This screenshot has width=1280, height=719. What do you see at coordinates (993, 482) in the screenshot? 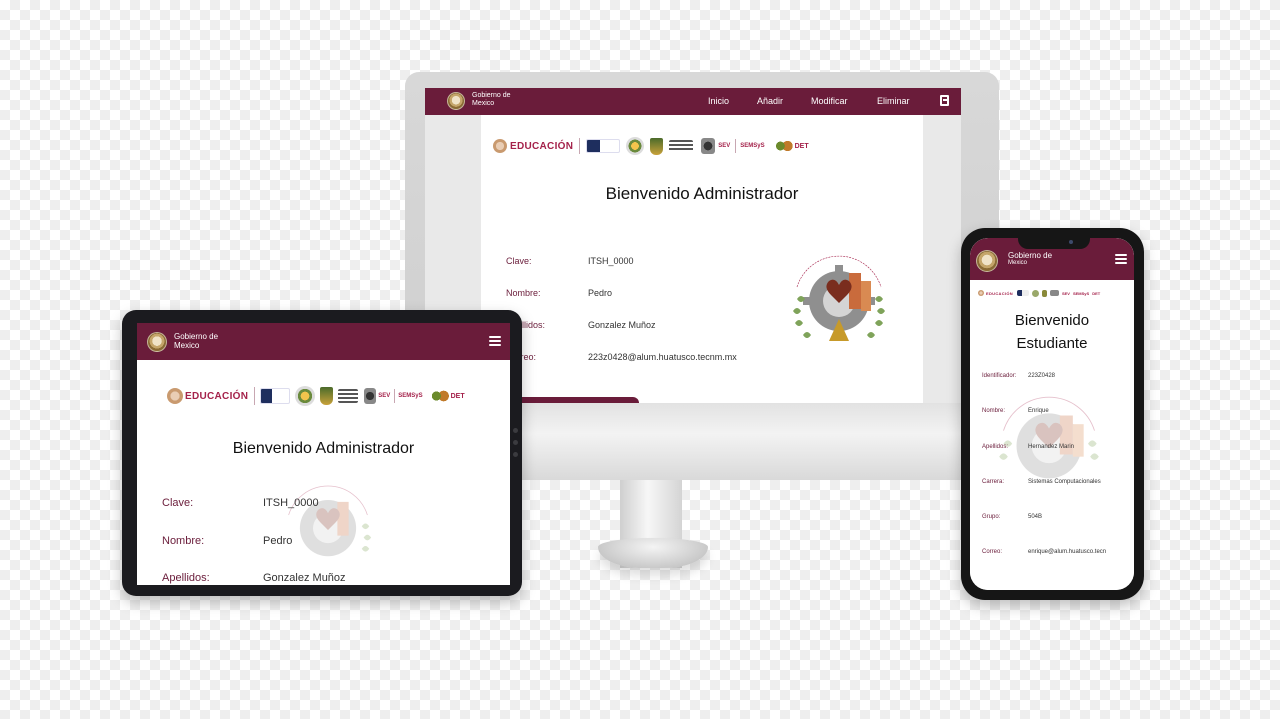
I see `field-label-carrera: Carrera:` at bounding box center [993, 482].